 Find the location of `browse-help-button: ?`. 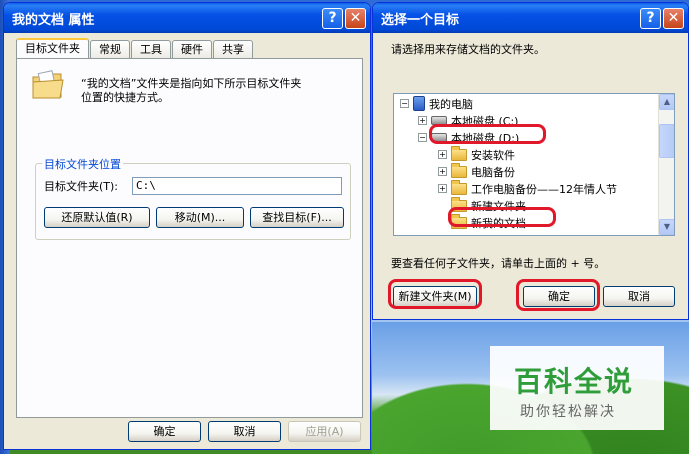

browse-help-button: ? is located at coordinates (650, 18).